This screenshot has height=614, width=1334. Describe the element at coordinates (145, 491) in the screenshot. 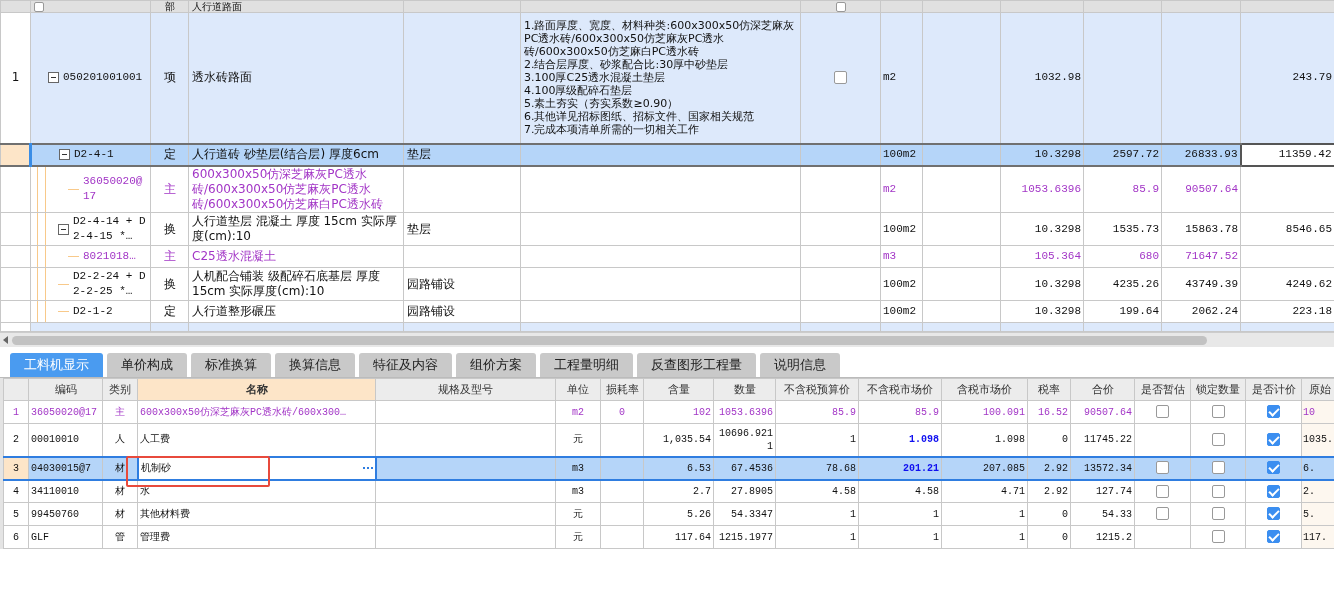

I see `name-cell-text: 水` at that location.